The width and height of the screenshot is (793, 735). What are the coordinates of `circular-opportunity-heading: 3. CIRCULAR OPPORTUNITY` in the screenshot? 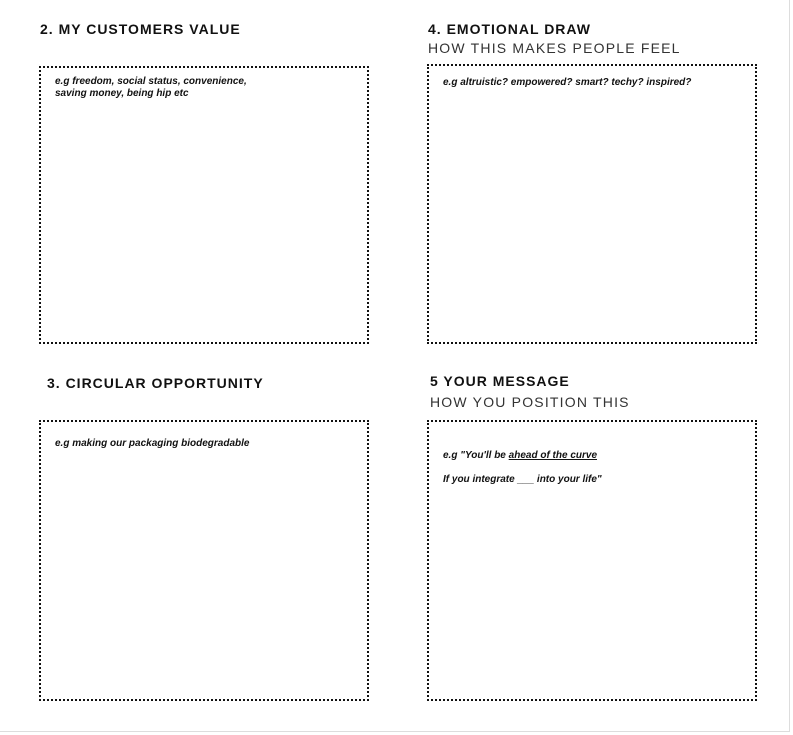 It's located at (155, 383).